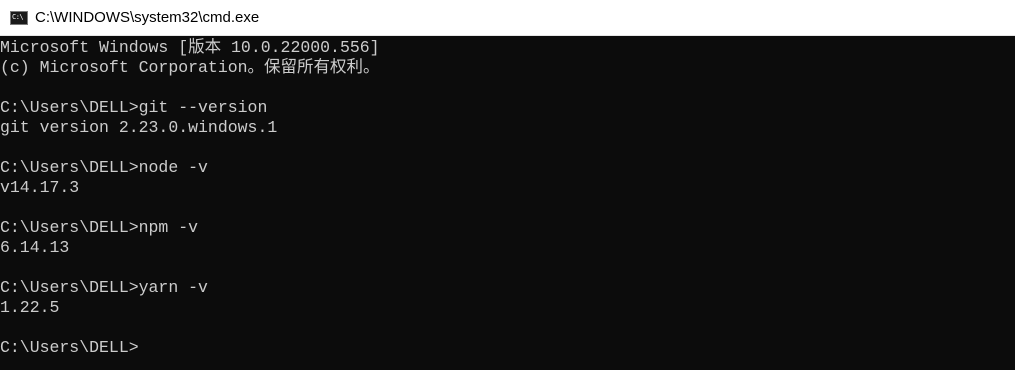 The height and width of the screenshot is (370, 1015). I want to click on cmd-console-icon: C:\, so click(19, 17).